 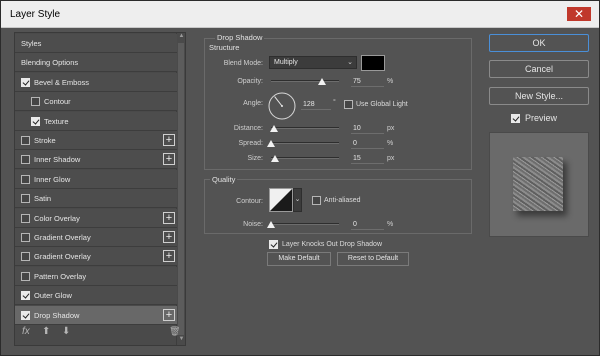 What do you see at coordinates (46, 331) in the screenshot?
I see `move-up-icon: ⬆` at bounding box center [46, 331].